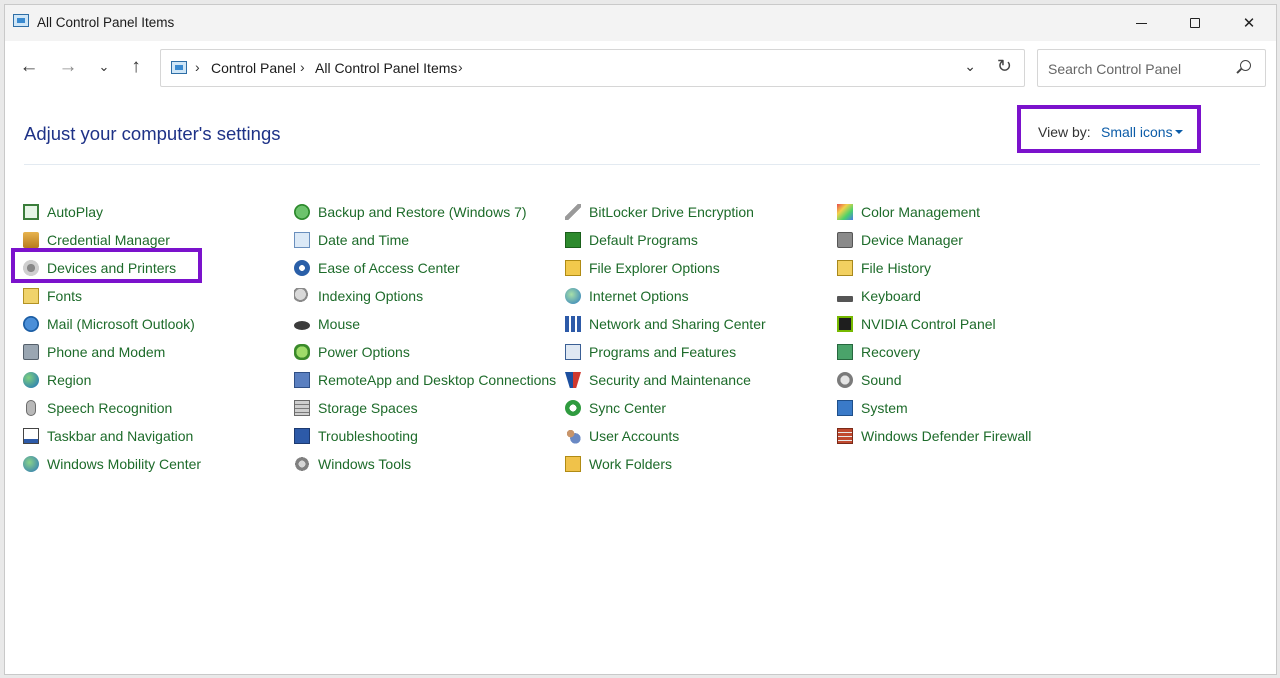 This screenshot has height=678, width=1280. I want to click on item-label: NVIDIA Control Panel, so click(928, 324).